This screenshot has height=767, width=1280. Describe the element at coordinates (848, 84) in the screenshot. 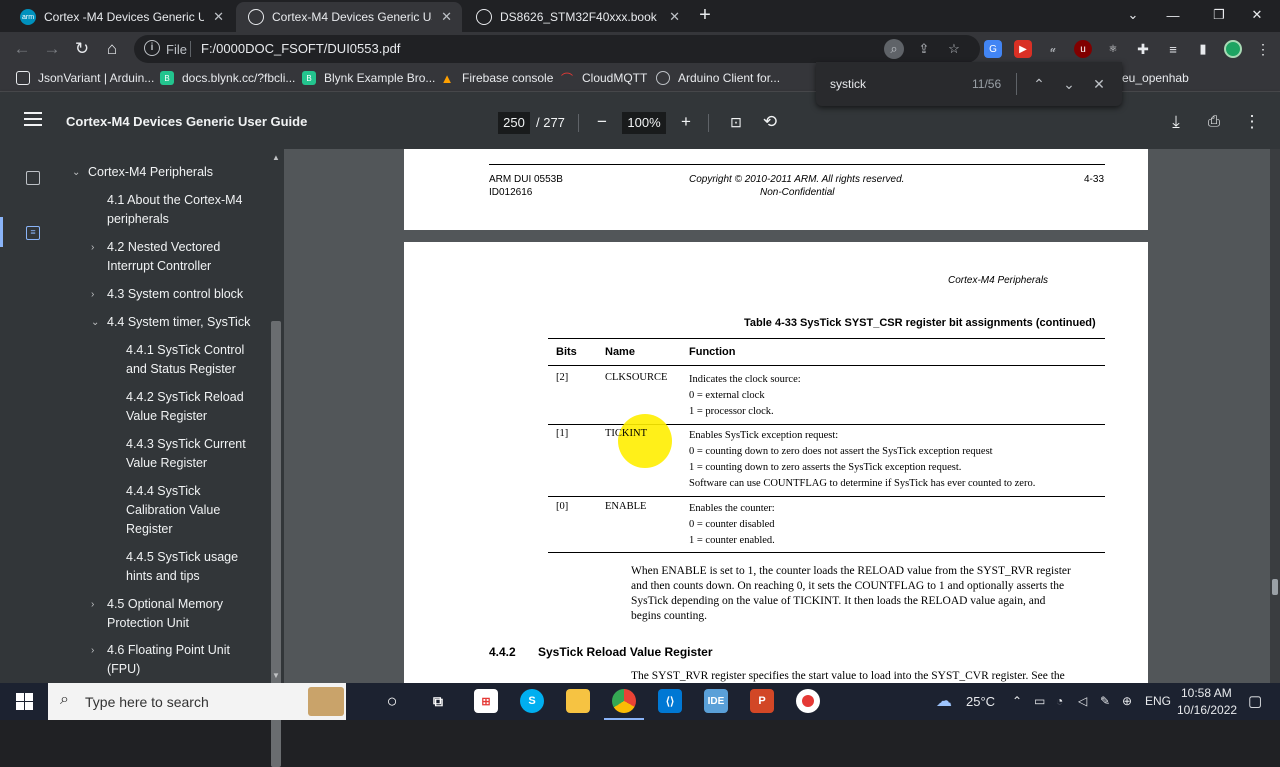

I see `find-input: systick` at that location.